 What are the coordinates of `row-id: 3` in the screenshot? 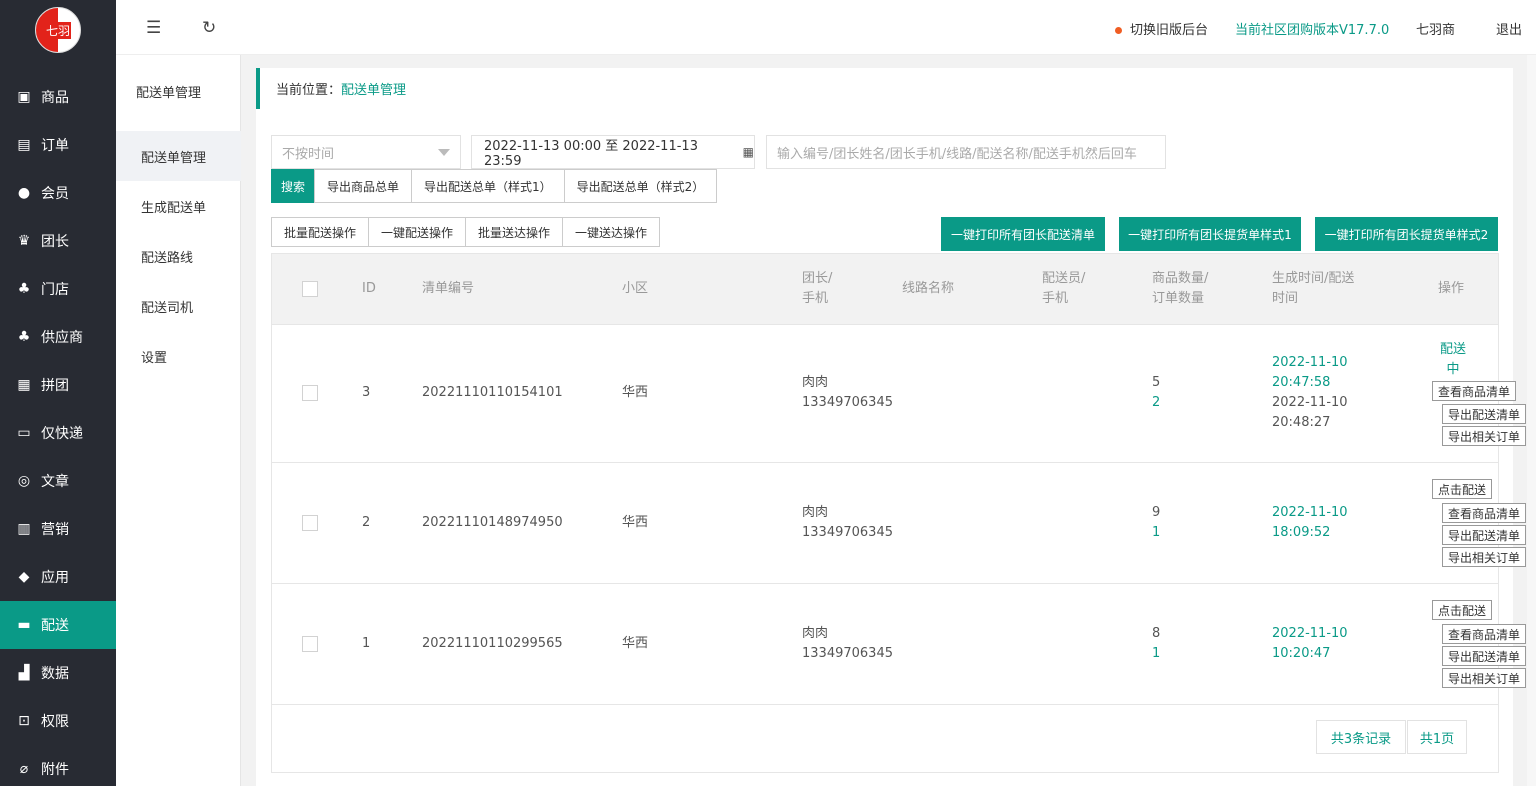 It's located at (366, 392).